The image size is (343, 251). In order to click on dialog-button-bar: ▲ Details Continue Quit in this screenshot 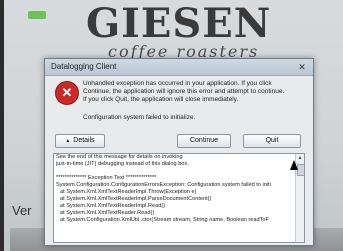, I will do `click(179, 139)`.